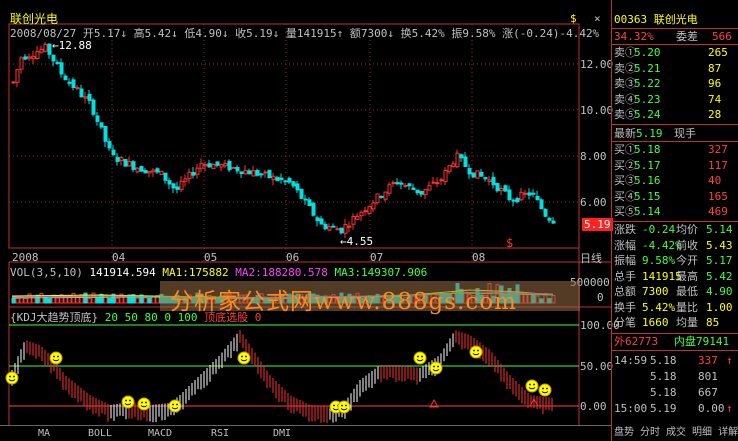 The image size is (738, 441). Describe the element at coordinates (715, 114) in the screenshot. I see `sell-vol: 28` at that location.